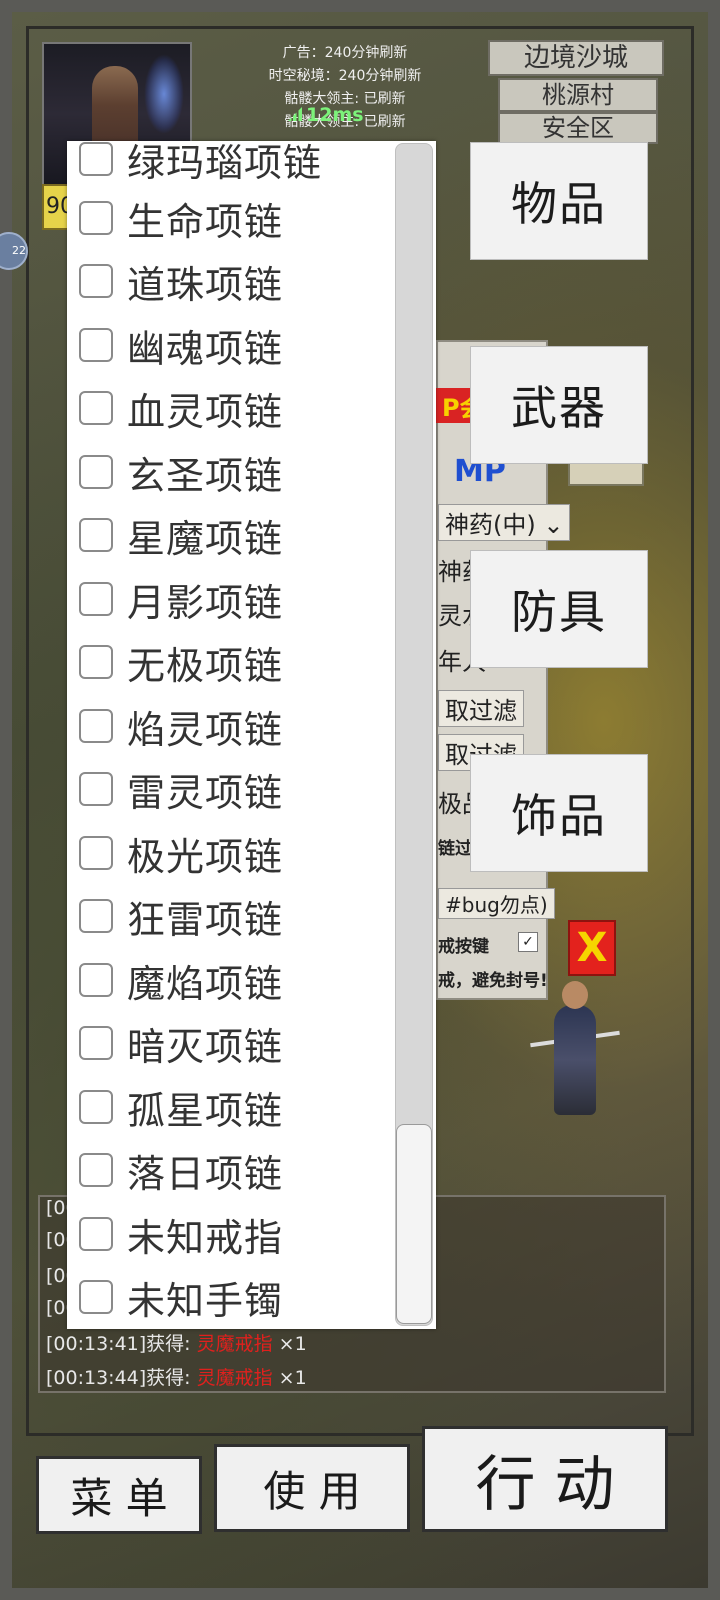 The height and width of the screenshot is (1600, 720). What do you see at coordinates (205, 1237) in the screenshot?
I see `list-item-label: 未知戒指` at bounding box center [205, 1237].